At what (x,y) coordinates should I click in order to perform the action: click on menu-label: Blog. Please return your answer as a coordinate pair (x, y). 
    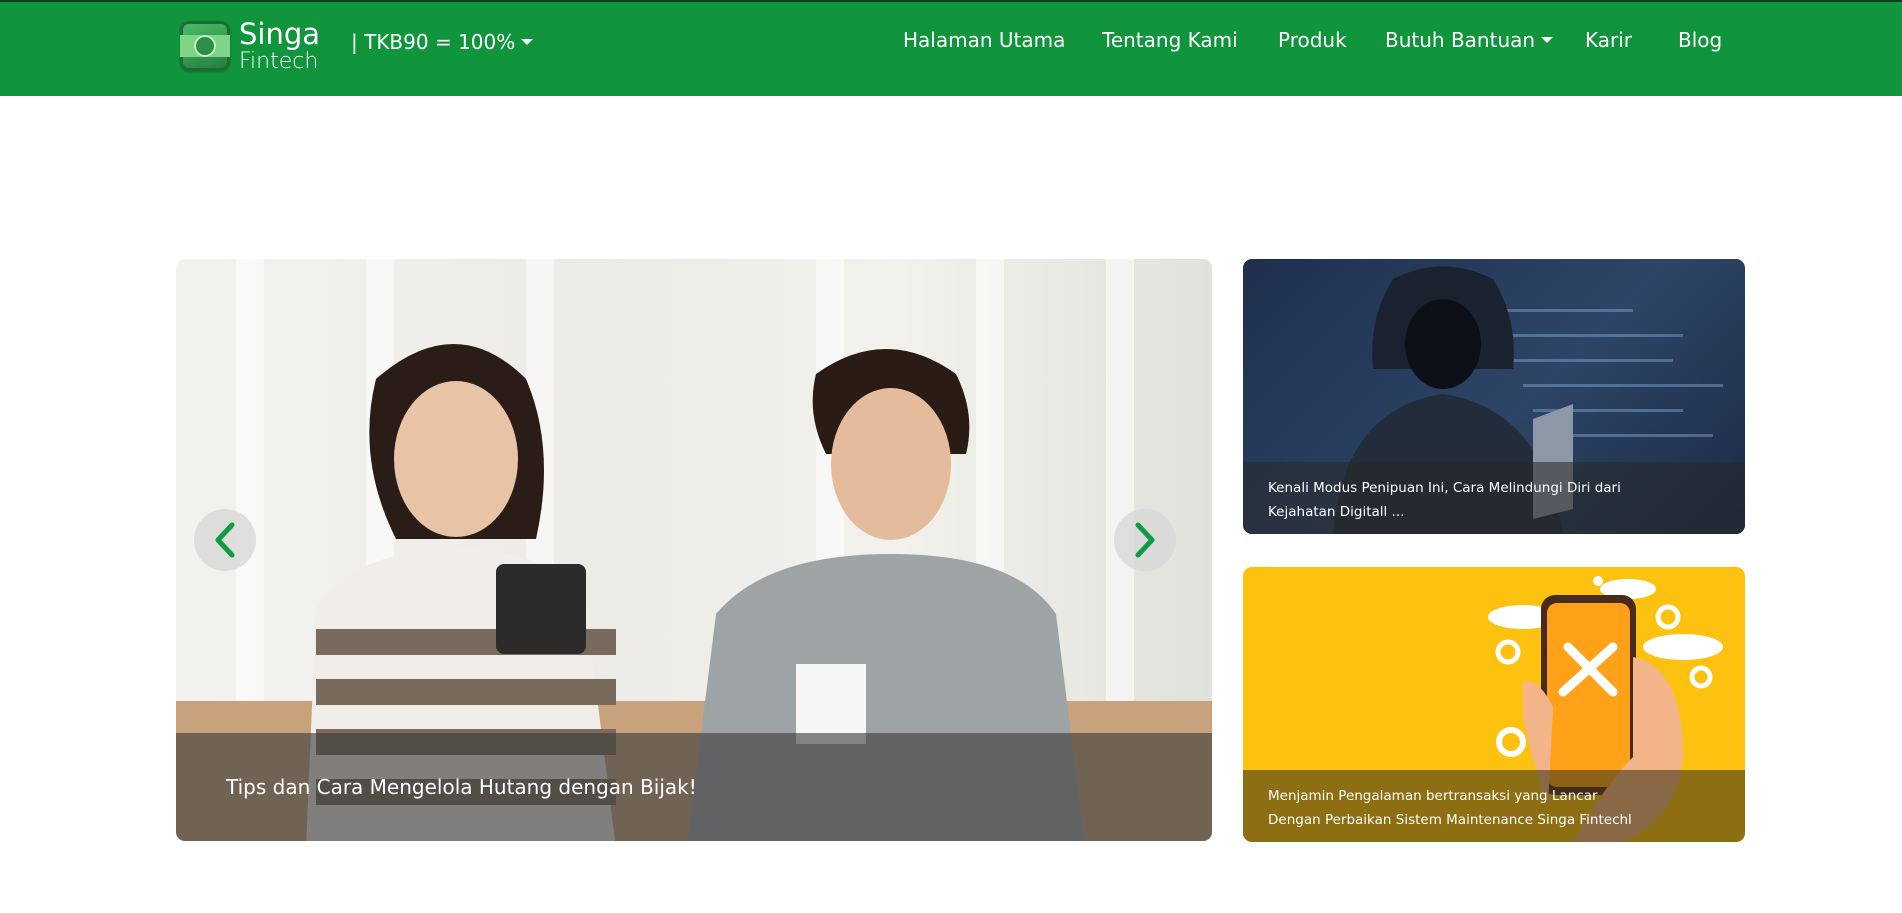
    Looking at the image, I should click on (1700, 40).